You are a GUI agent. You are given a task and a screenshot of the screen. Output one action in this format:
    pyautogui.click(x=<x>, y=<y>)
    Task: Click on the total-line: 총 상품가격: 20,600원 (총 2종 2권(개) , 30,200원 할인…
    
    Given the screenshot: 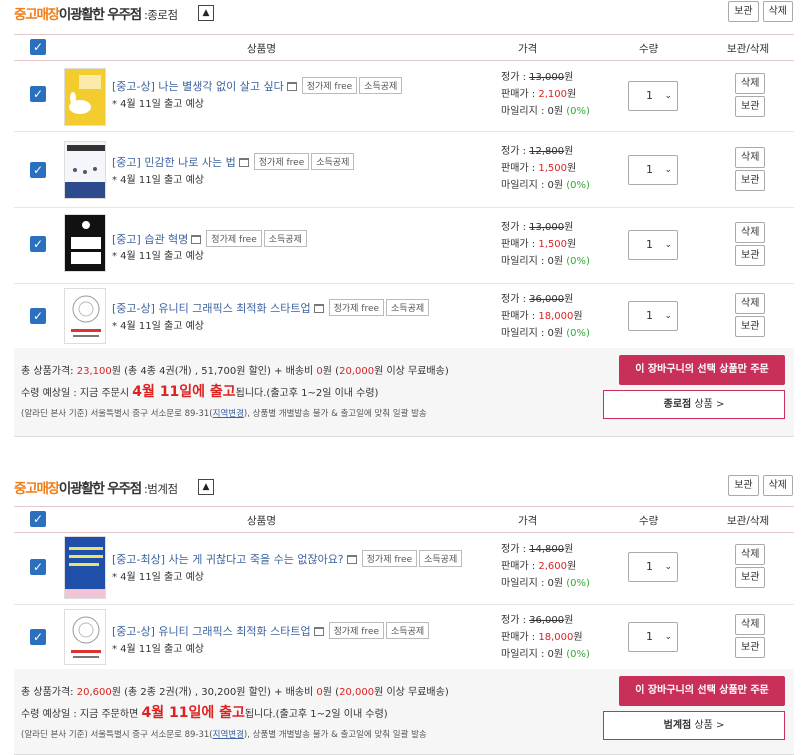 What is the action you would take?
    pyautogui.click(x=235, y=692)
    